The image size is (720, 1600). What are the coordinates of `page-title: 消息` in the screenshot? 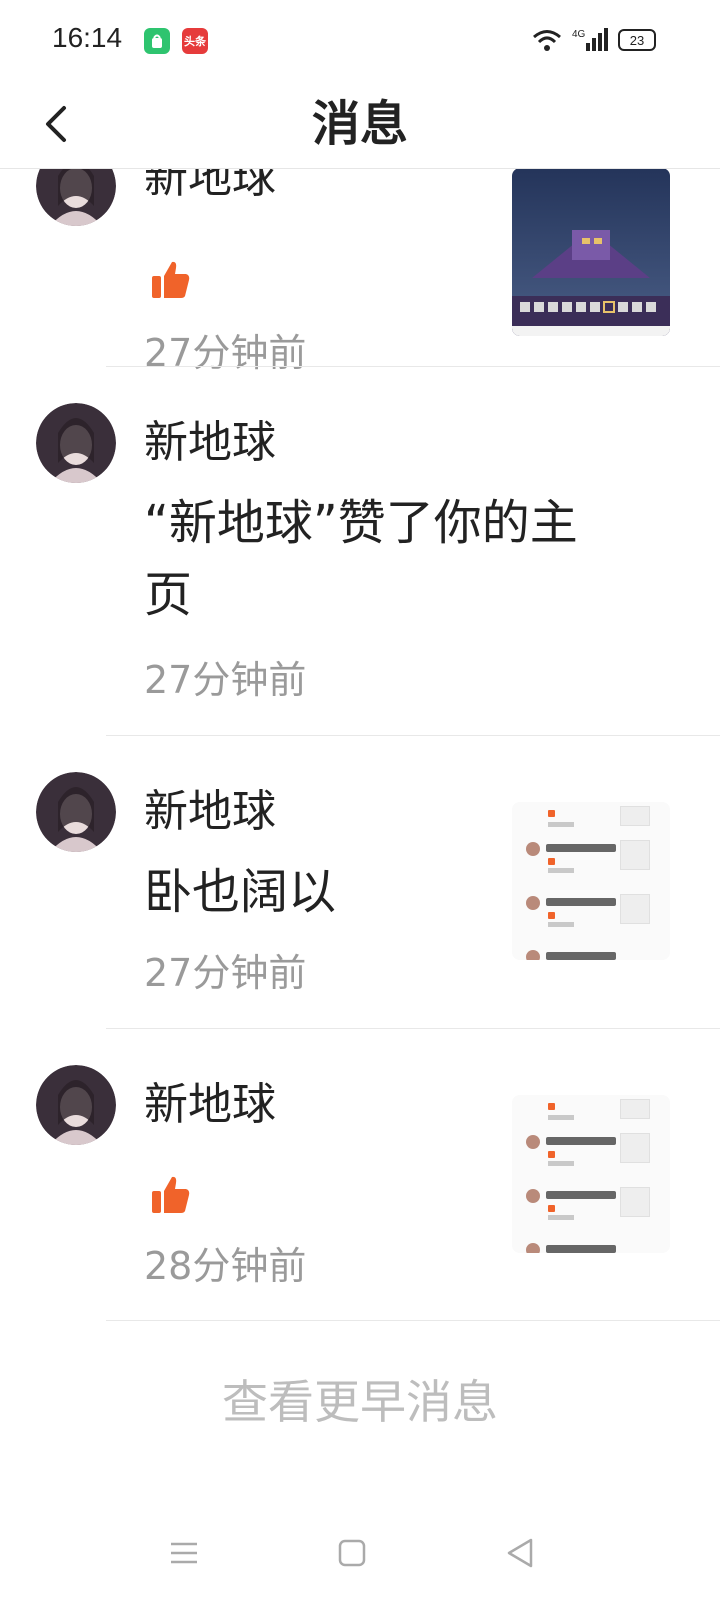 It's located at (359, 124).